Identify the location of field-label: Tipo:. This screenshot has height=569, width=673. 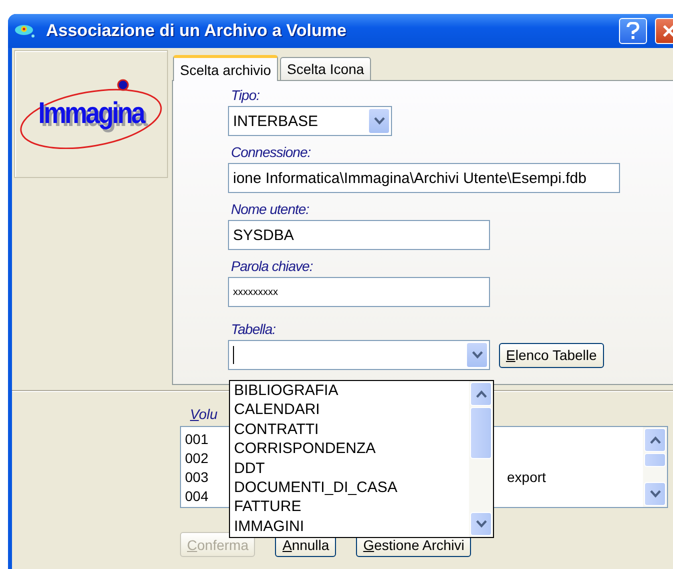
(245, 95).